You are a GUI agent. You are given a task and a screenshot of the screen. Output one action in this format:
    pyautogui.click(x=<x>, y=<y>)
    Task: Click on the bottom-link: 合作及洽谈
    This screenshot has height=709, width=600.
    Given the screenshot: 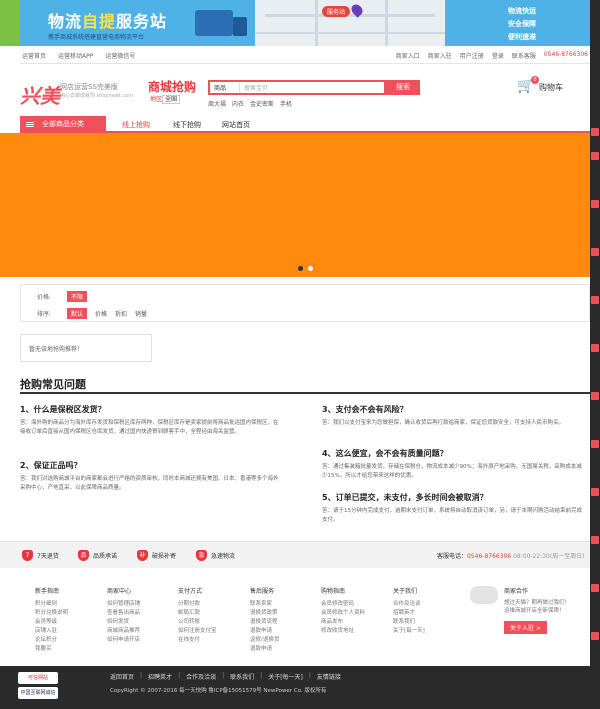 What is the action you would take?
    pyautogui.click(x=201, y=676)
    